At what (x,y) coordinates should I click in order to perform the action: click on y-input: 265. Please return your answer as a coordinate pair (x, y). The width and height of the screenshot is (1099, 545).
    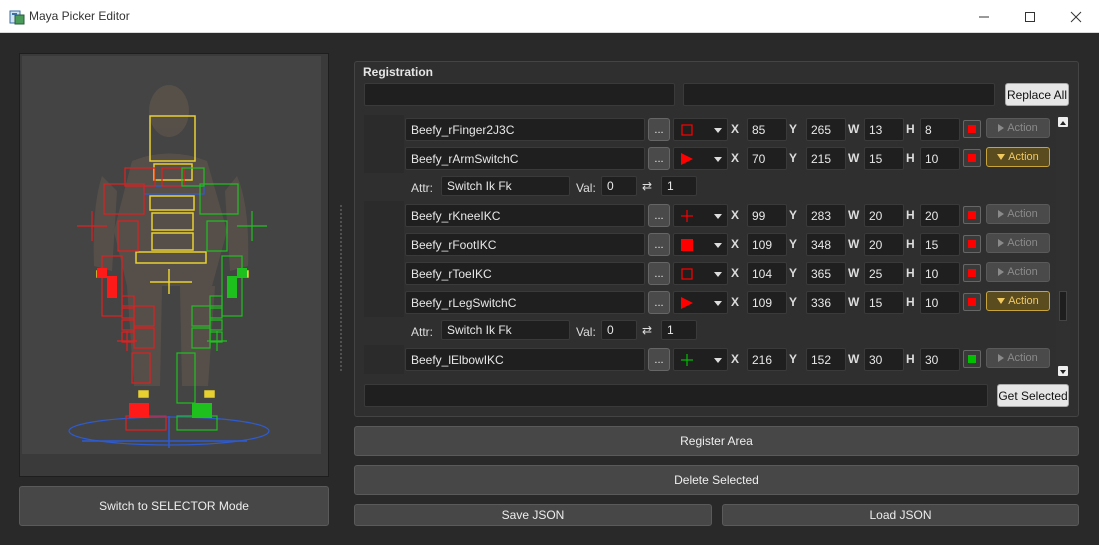
    Looking at the image, I should click on (826, 129).